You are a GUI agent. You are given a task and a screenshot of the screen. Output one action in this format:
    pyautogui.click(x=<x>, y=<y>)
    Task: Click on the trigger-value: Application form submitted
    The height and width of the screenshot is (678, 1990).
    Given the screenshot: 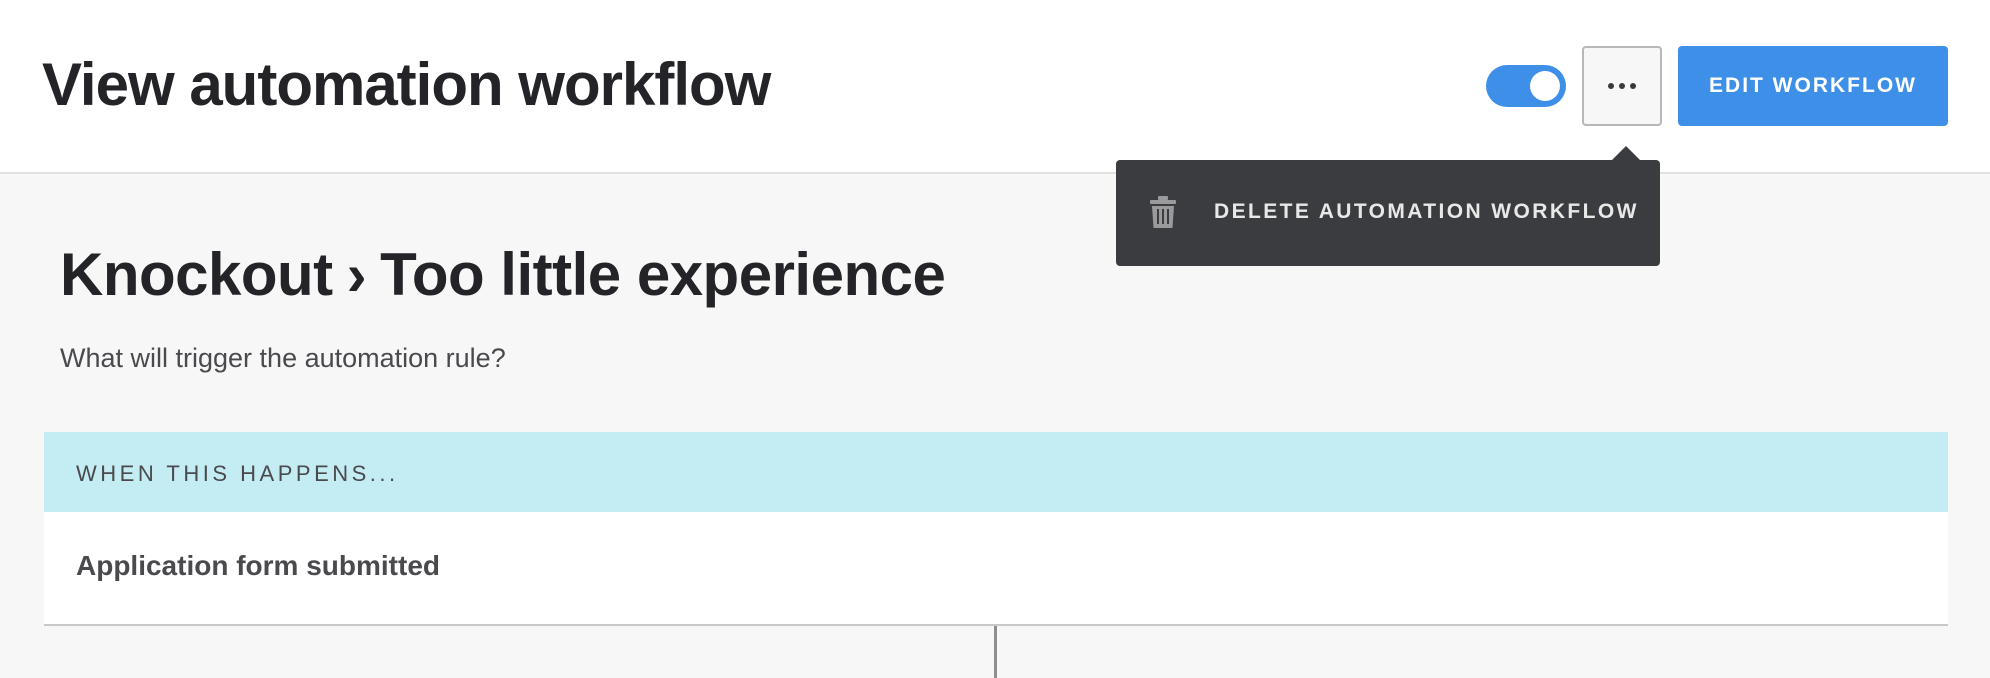 What is the action you would take?
    pyautogui.click(x=258, y=565)
    